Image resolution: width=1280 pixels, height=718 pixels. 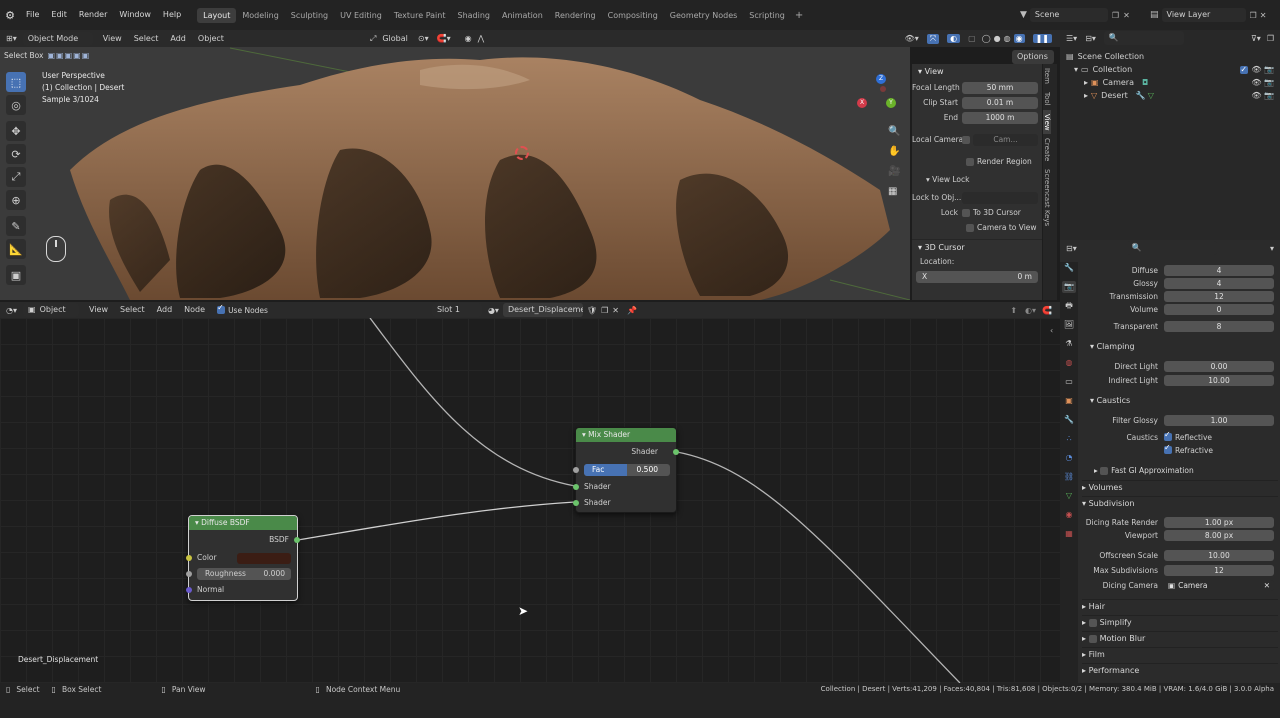 What do you see at coordinates (1069, 287) in the screenshot?
I see `render-properties-icon: 📷` at bounding box center [1069, 287].